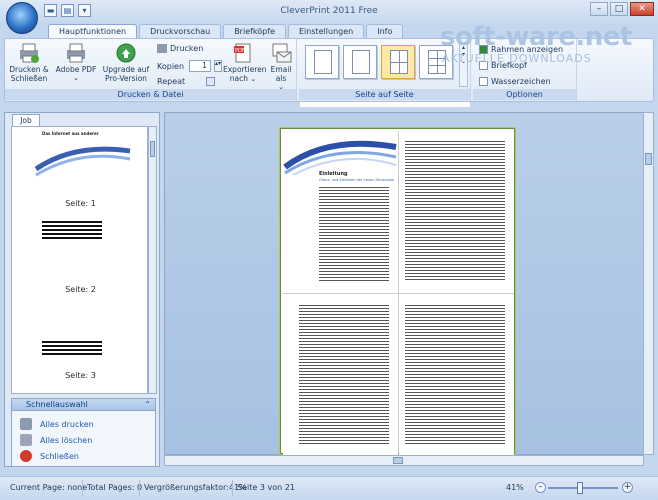 This screenshot has width=658, height=500. I want to click on quick-select-list: Alles drucken Alles löschen Schließen, so click(83, 439).